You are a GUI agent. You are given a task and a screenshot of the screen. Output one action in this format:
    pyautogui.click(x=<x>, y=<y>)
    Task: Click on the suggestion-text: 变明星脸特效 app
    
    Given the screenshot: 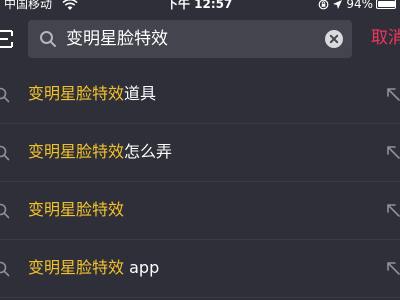 What is the action you would take?
    pyautogui.click(x=93, y=268)
    